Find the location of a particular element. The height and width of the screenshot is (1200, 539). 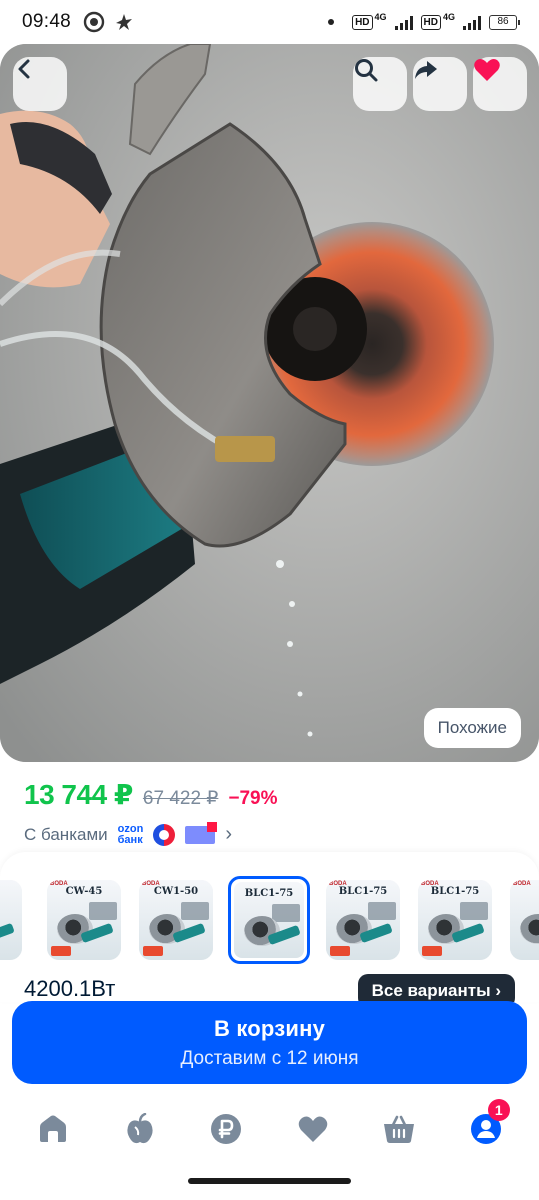

delivery-date-label: Доставим с 12 июня is located at coordinates (269, 1058).